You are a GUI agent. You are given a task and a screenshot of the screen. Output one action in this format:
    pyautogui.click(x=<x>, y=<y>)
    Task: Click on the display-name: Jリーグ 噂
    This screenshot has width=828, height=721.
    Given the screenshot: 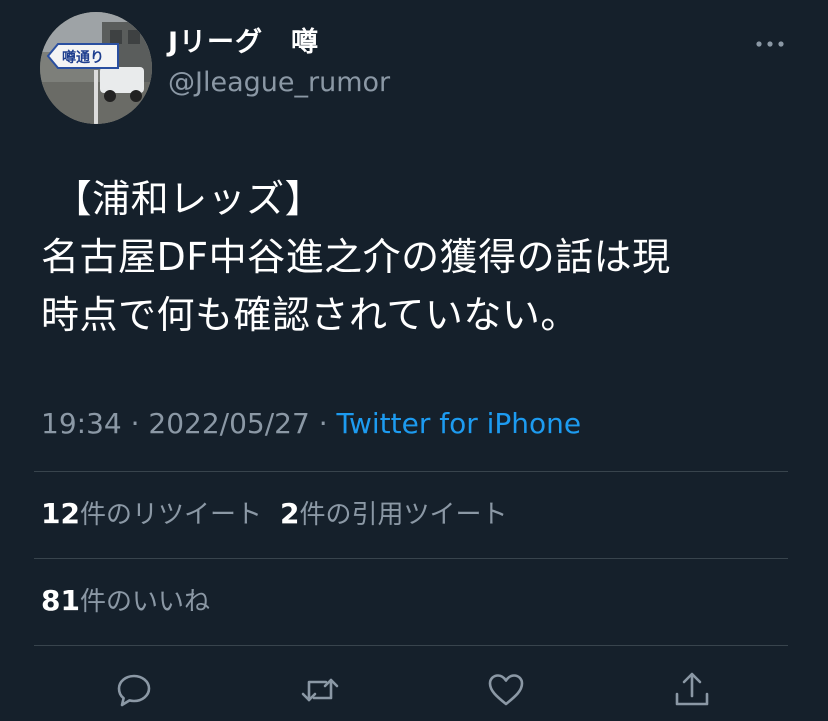 What is the action you would take?
    pyautogui.click(x=243, y=43)
    